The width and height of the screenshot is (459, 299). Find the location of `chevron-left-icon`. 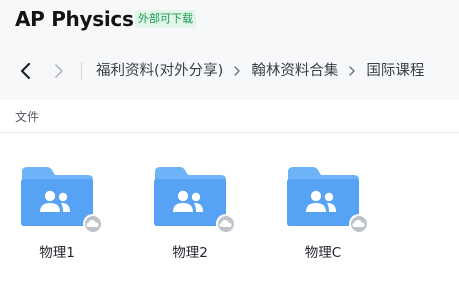

chevron-left-icon is located at coordinates (25, 71).